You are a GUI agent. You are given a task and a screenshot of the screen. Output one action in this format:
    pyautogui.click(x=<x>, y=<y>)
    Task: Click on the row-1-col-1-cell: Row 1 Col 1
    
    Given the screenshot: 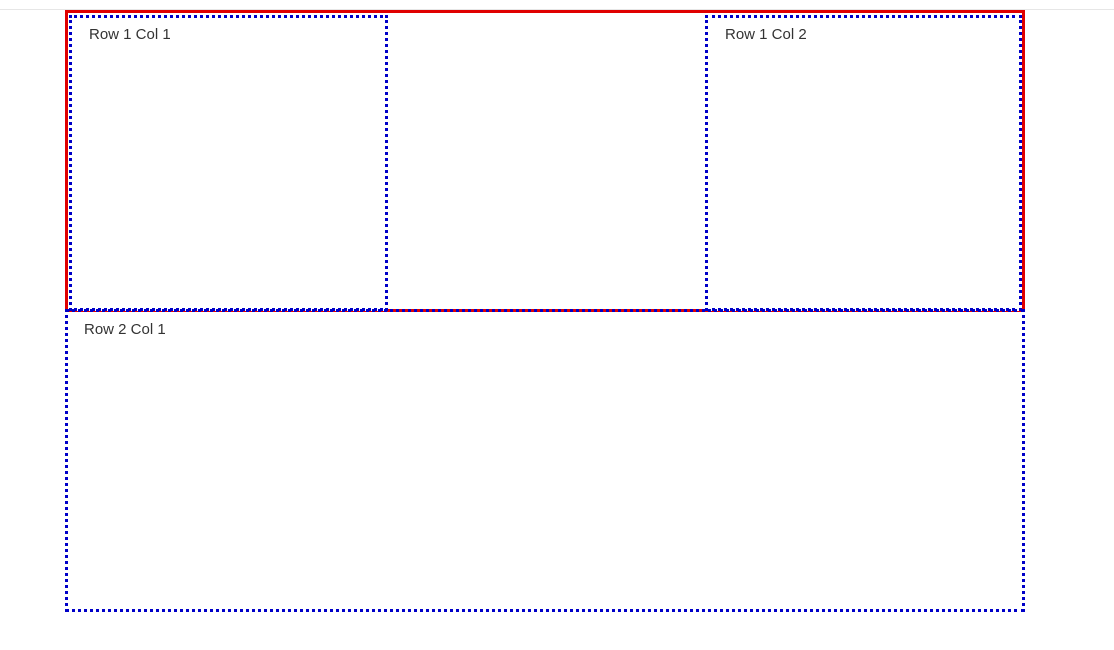 What is the action you would take?
    pyautogui.click(x=228, y=163)
    